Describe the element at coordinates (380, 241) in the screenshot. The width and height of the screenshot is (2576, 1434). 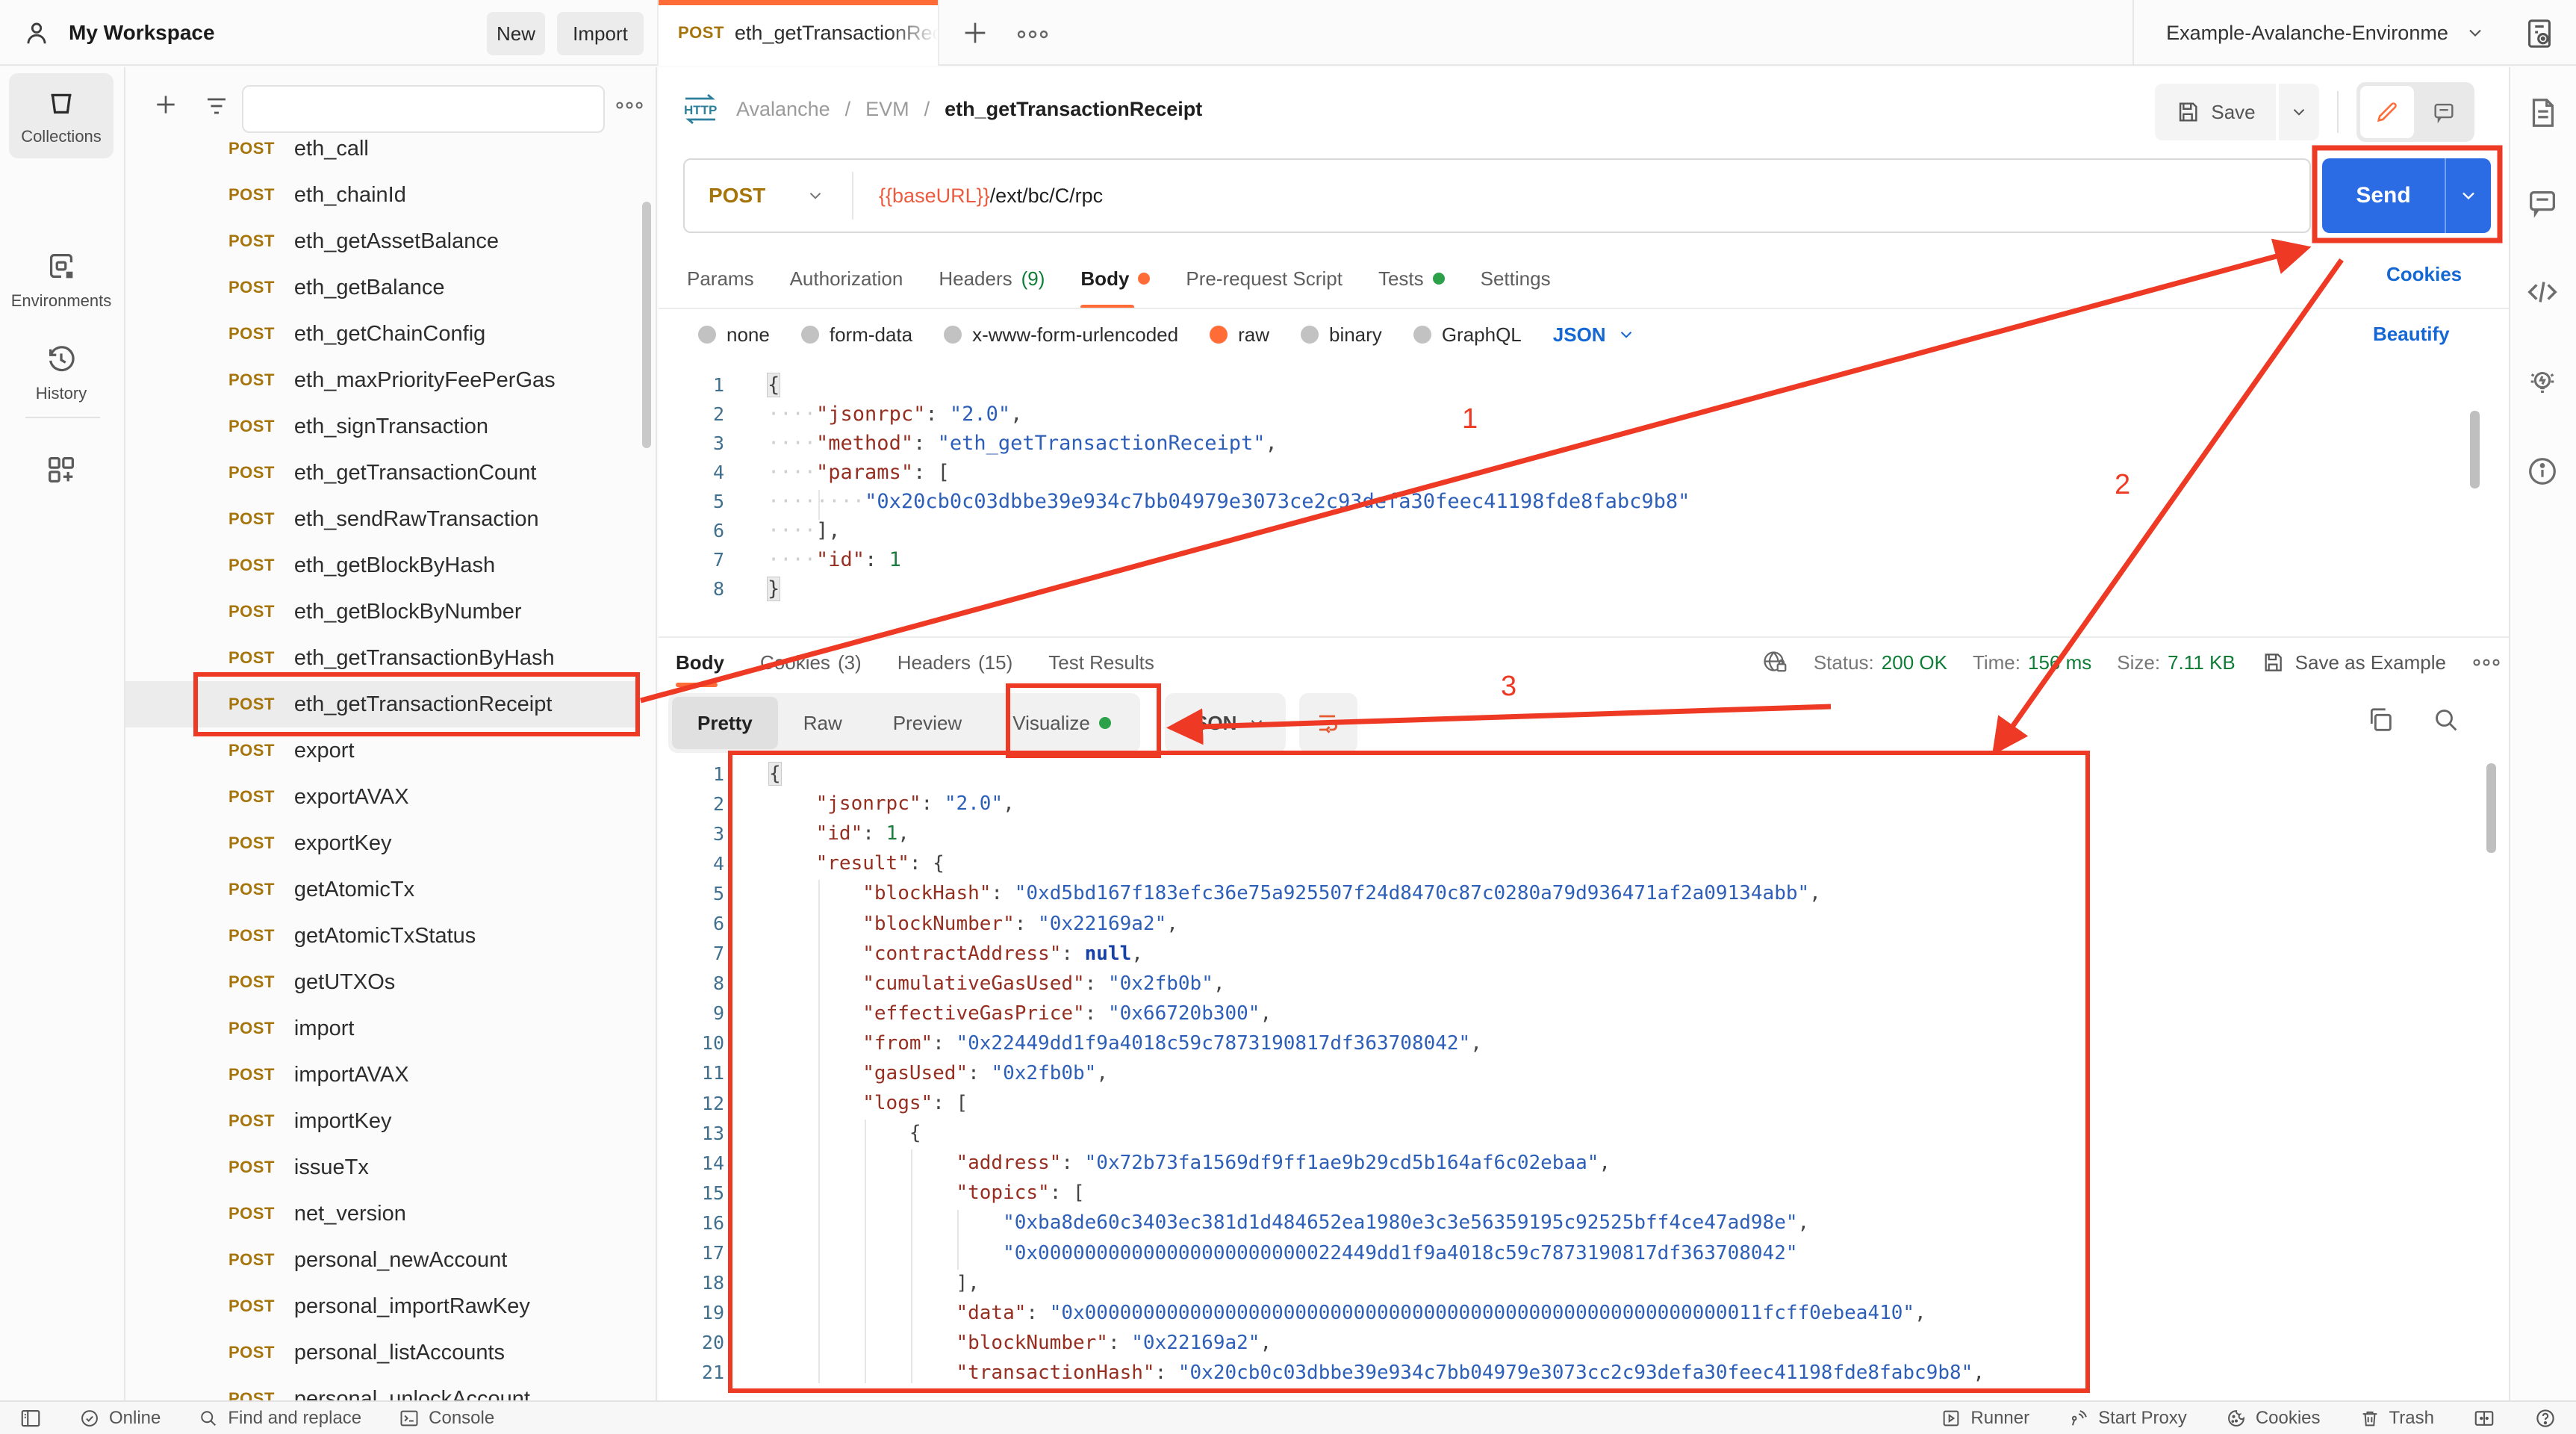
I see `sidebar-item-eth_getAssetBalance: POST eth_getAssetBalance` at that location.